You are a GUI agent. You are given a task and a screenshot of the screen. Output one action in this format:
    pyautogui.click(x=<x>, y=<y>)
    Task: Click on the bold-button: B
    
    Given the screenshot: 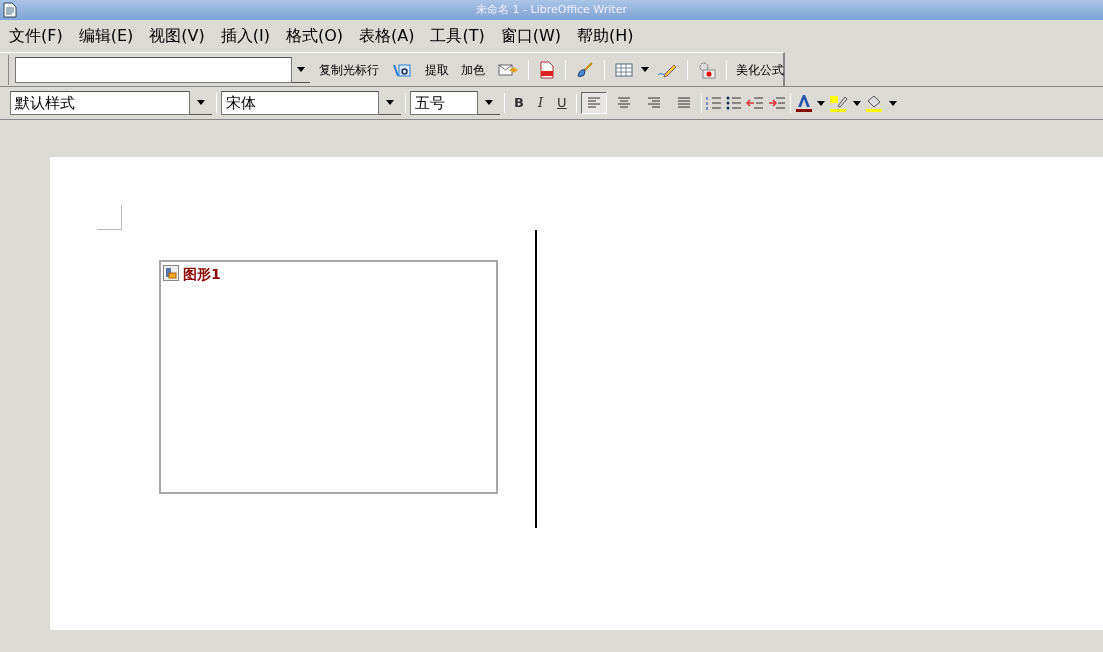 What is the action you would take?
    pyautogui.click(x=519, y=103)
    